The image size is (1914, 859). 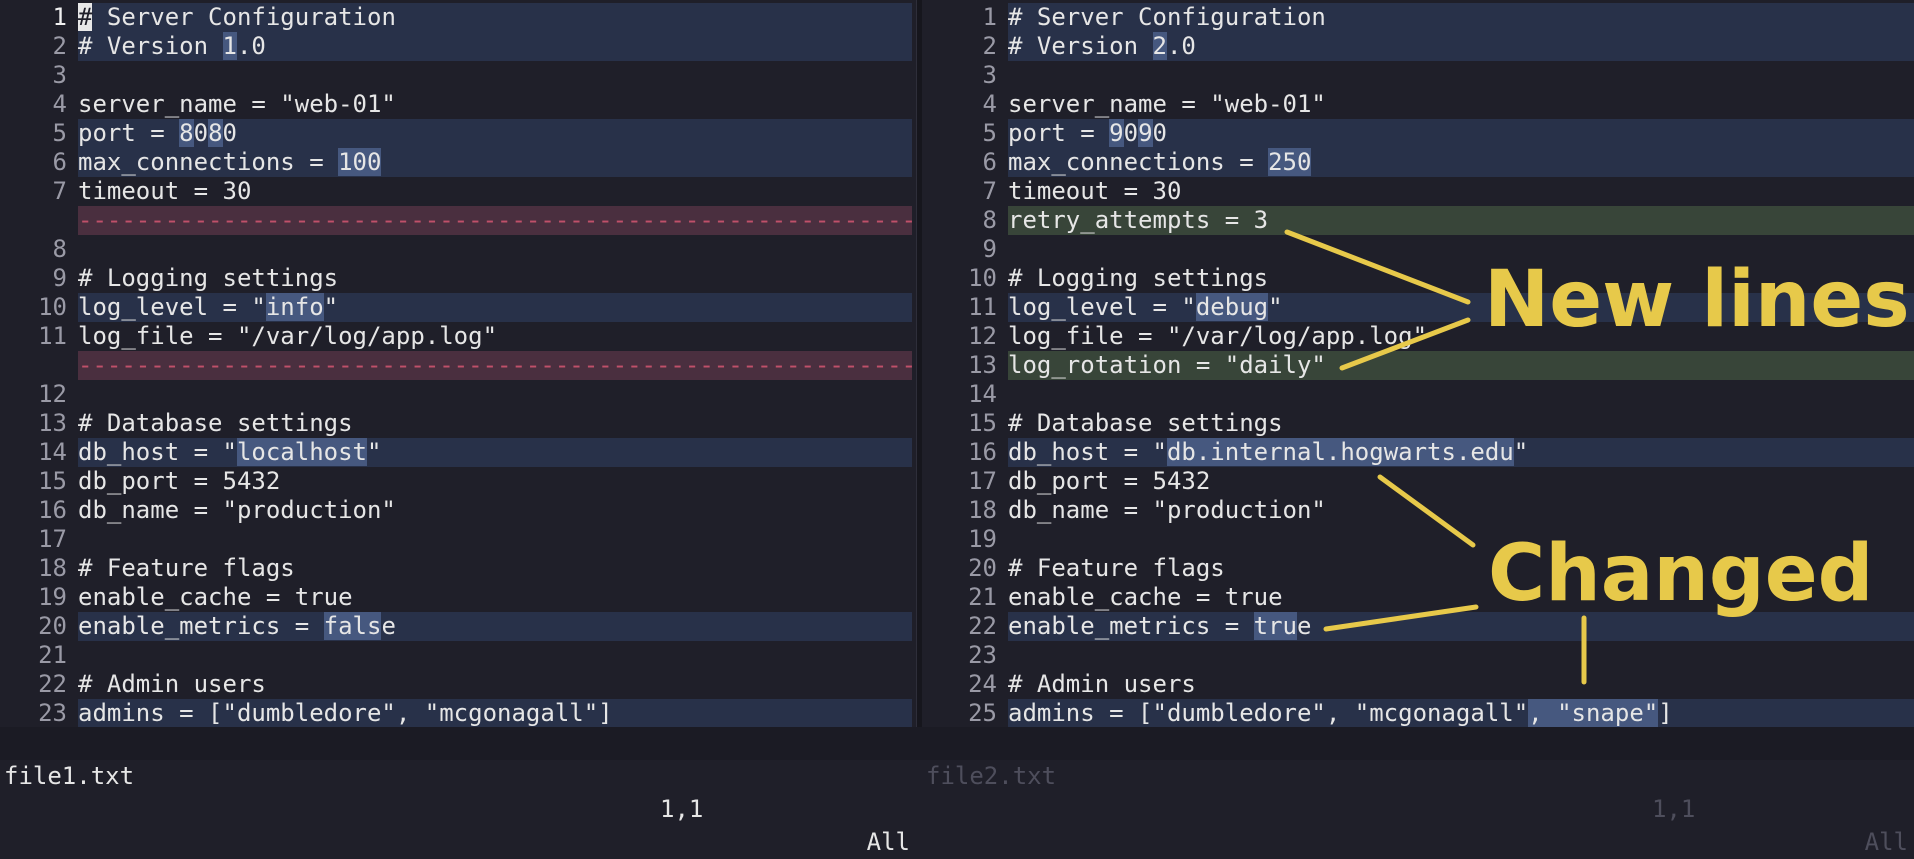 What do you see at coordinates (1681, 574) in the screenshot?
I see `annotation-changed: Changed` at bounding box center [1681, 574].